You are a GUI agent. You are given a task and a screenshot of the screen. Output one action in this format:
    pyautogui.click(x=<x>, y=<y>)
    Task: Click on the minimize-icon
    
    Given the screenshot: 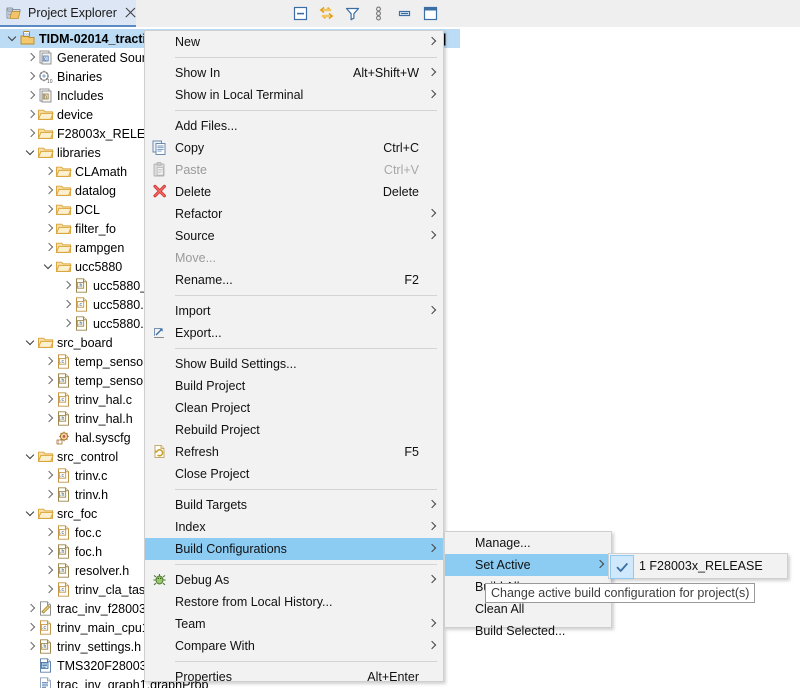 What is the action you would take?
    pyautogui.click(x=404, y=13)
    